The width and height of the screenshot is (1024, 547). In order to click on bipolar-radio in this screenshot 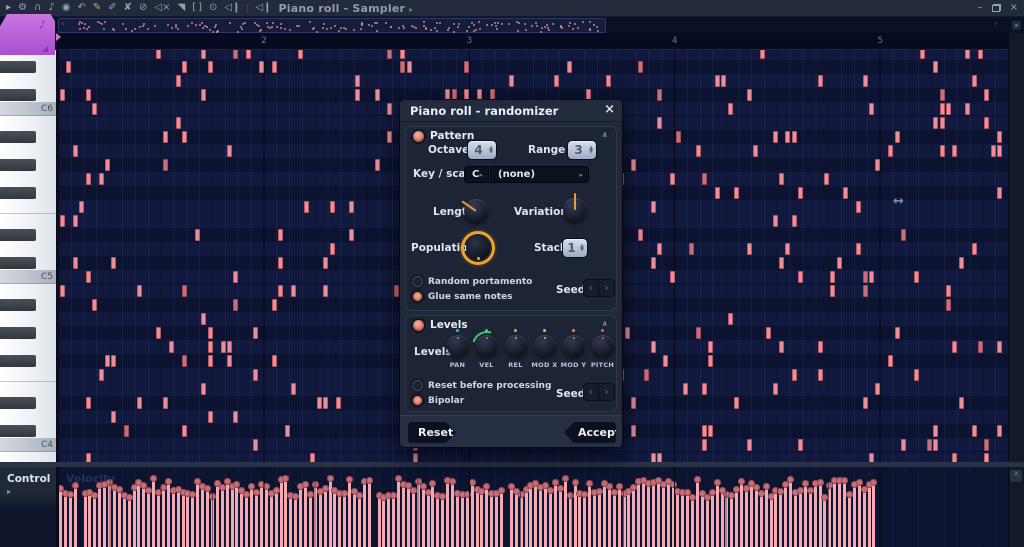, I will do `click(417, 400)`.